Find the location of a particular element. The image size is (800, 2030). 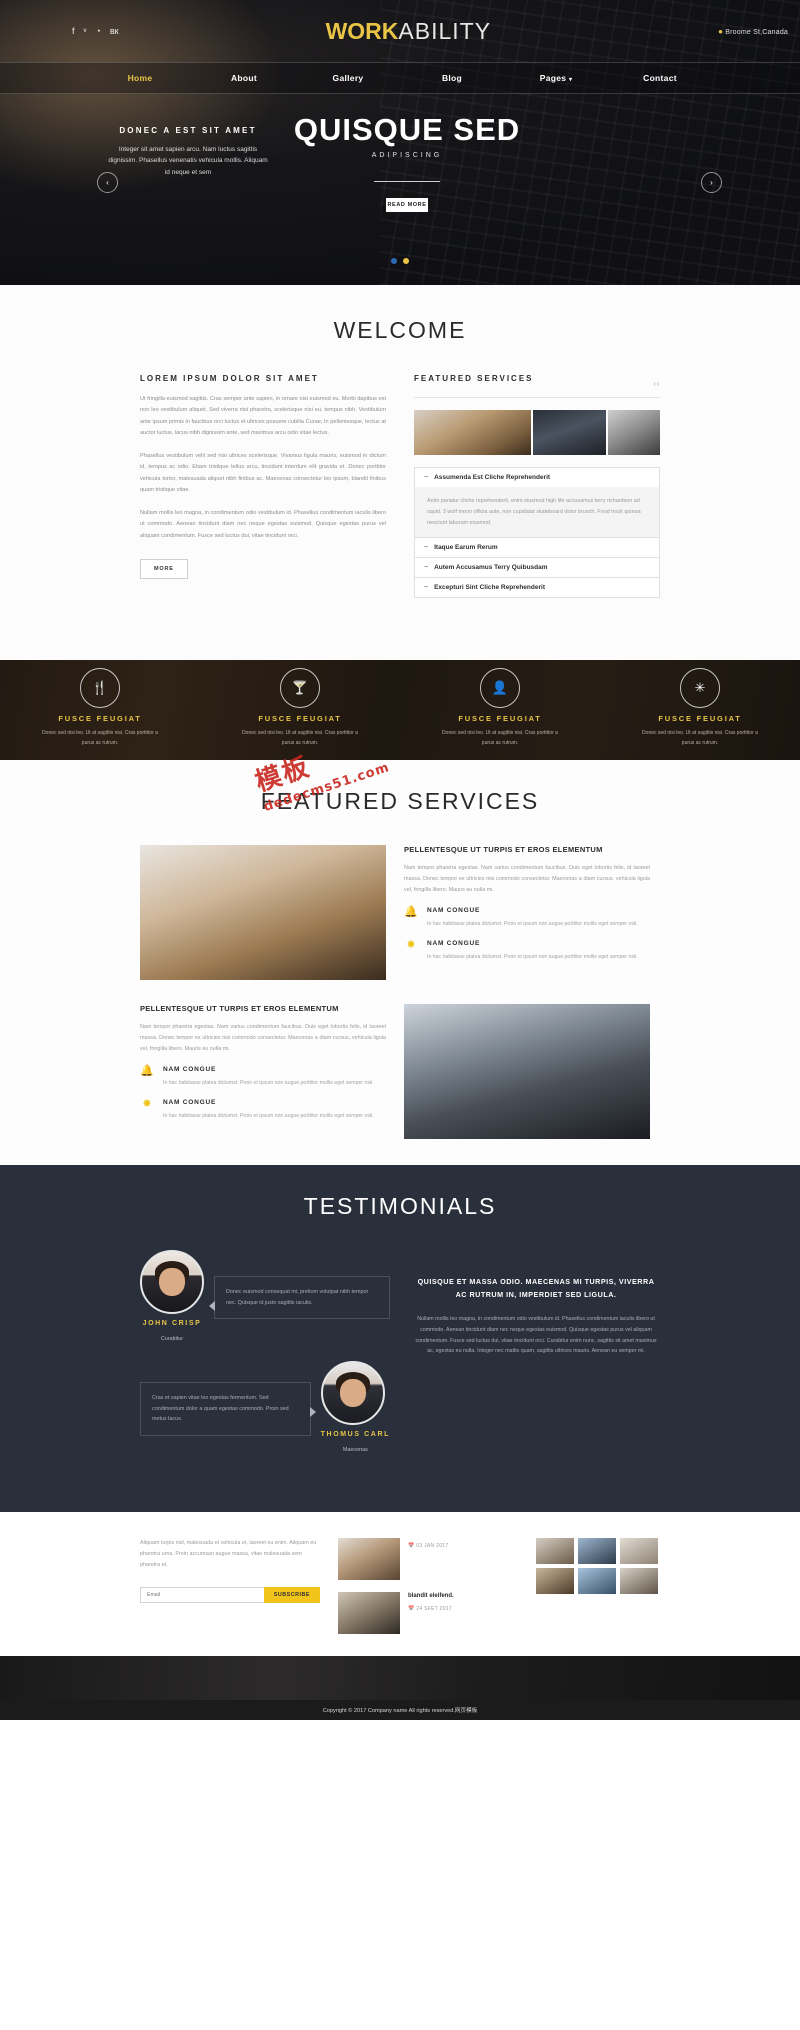

logo-light: ABILITY is located at coordinates (445, 30).